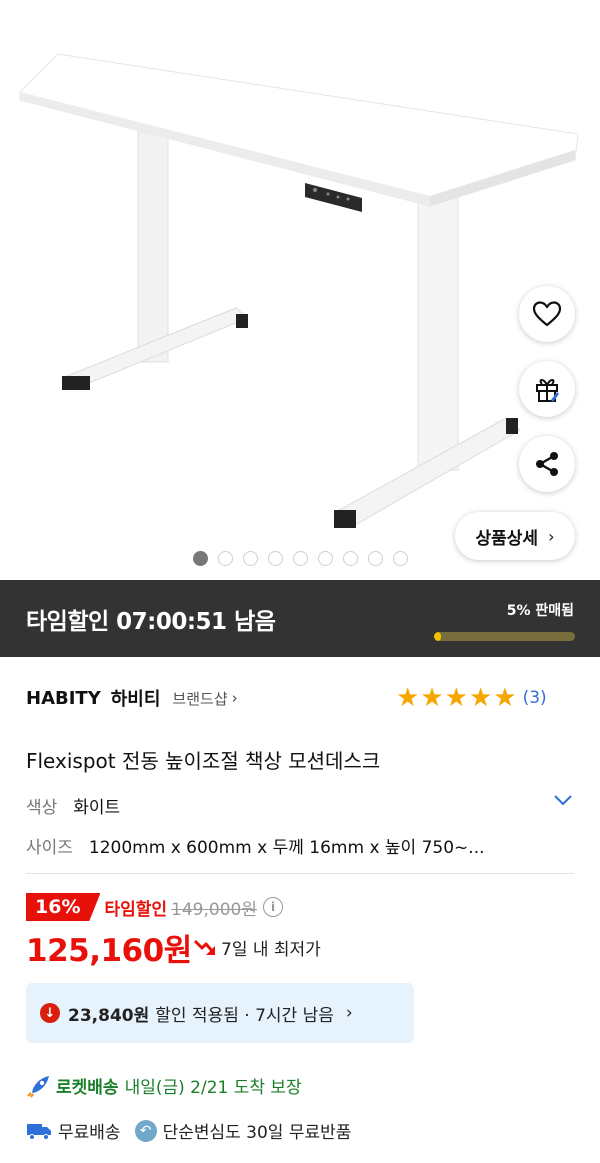  I want to click on coupon-text: 할인 적용됨 · 7시간 남음, so click(244, 1015).